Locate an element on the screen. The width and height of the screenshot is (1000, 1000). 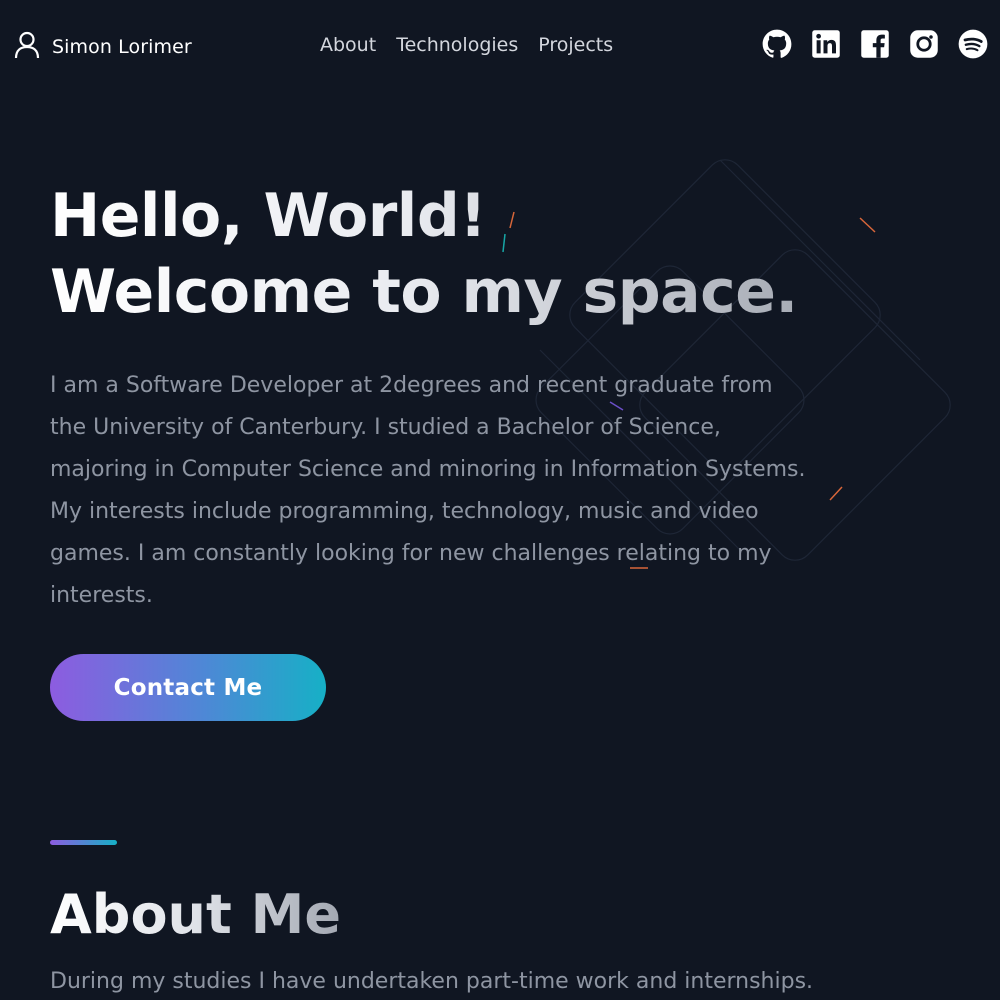
nav-links: About Technologies Projects is located at coordinates (466, 45).